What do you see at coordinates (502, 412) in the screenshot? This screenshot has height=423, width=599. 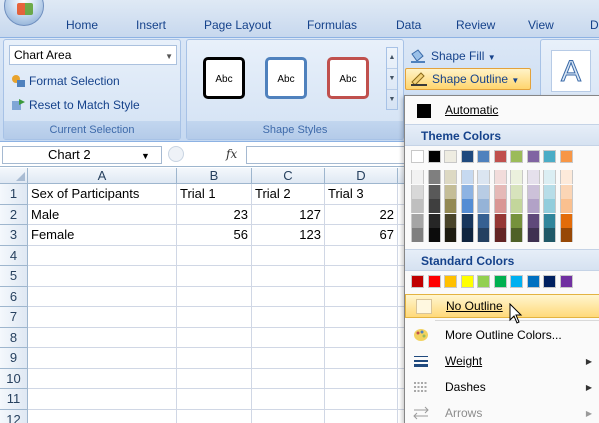 I see `arrows-item: Arrows ▶` at bounding box center [502, 412].